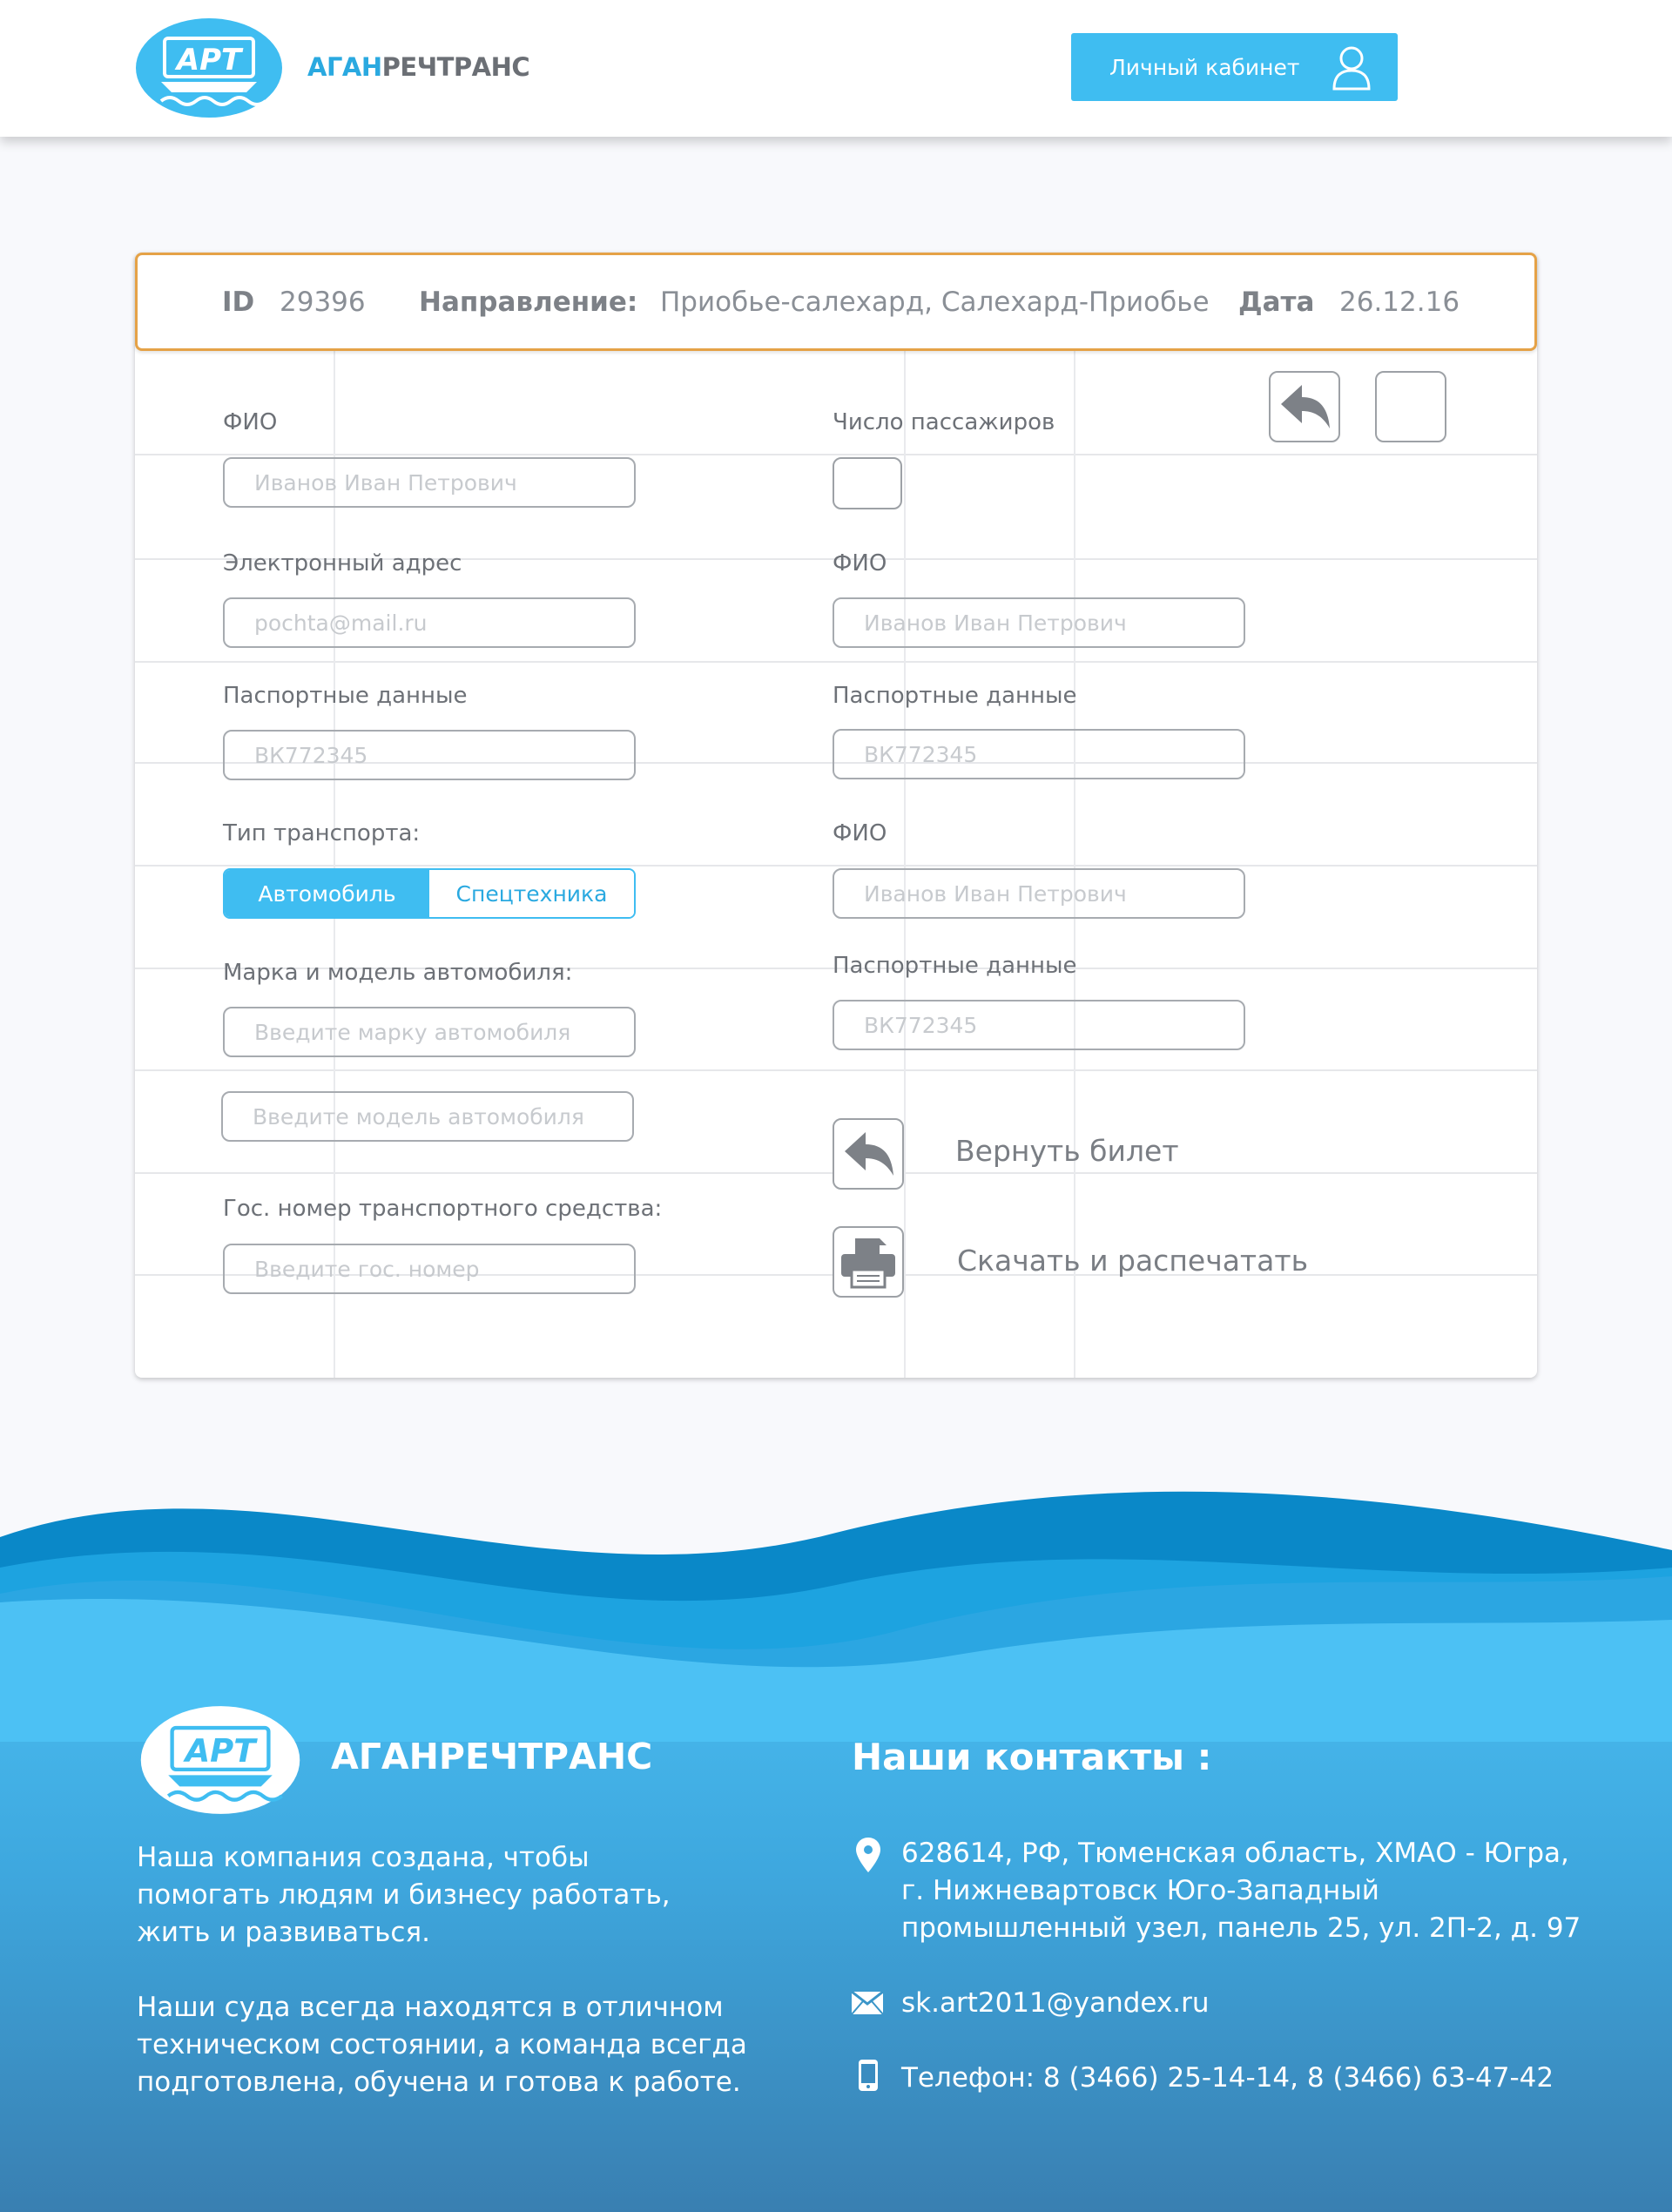 The width and height of the screenshot is (1672, 2212). What do you see at coordinates (1132, 1261) in the screenshot?
I see `print-label: Скачать и распечатать` at bounding box center [1132, 1261].